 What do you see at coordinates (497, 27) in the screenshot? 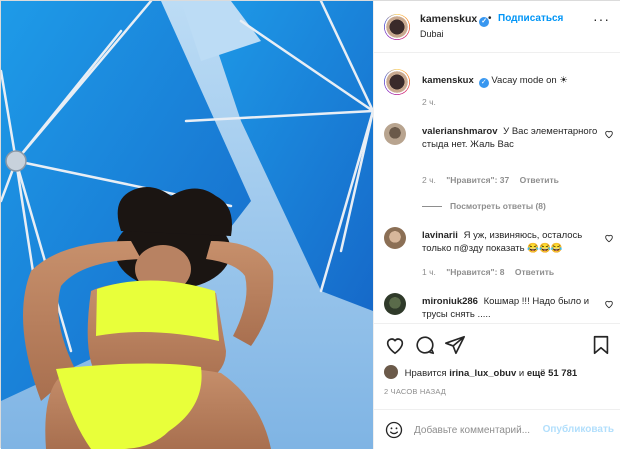
I see `post-header: kamenskux ✓ • Подписаться Dubai ···` at bounding box center [497, 27].